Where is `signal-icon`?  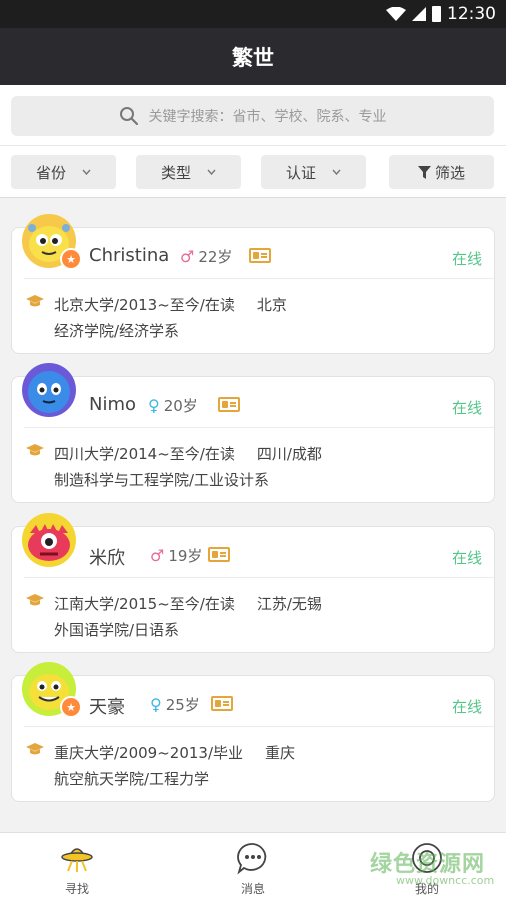 signal-icon is located at coordinates (419, 14).